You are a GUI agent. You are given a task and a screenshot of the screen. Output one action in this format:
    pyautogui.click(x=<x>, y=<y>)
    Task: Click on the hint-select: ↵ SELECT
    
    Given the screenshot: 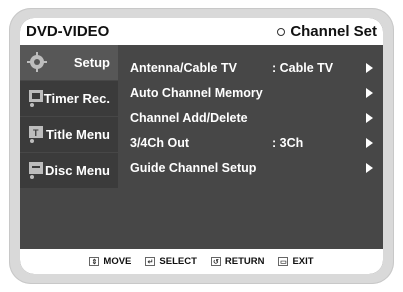 What is the action you would take?
    pyautogui.click(x=171, y=261)
    